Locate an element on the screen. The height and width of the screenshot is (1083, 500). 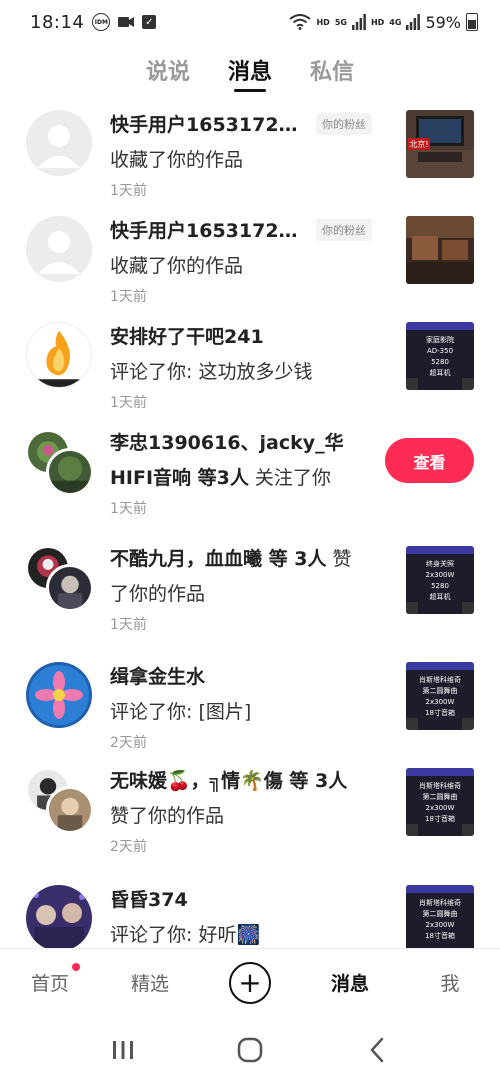
action-text: 无味媛🍒，╗情🌴傷 等 3人赞了你的作品 is located at coordinates (234, 799).